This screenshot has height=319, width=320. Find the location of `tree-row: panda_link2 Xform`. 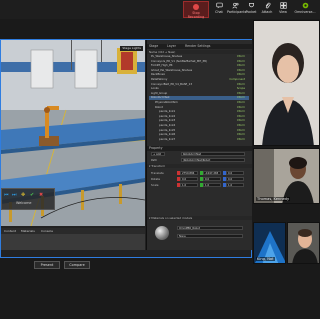

tree-row: panda_link2 Xform is located at coordinates (199, 117).